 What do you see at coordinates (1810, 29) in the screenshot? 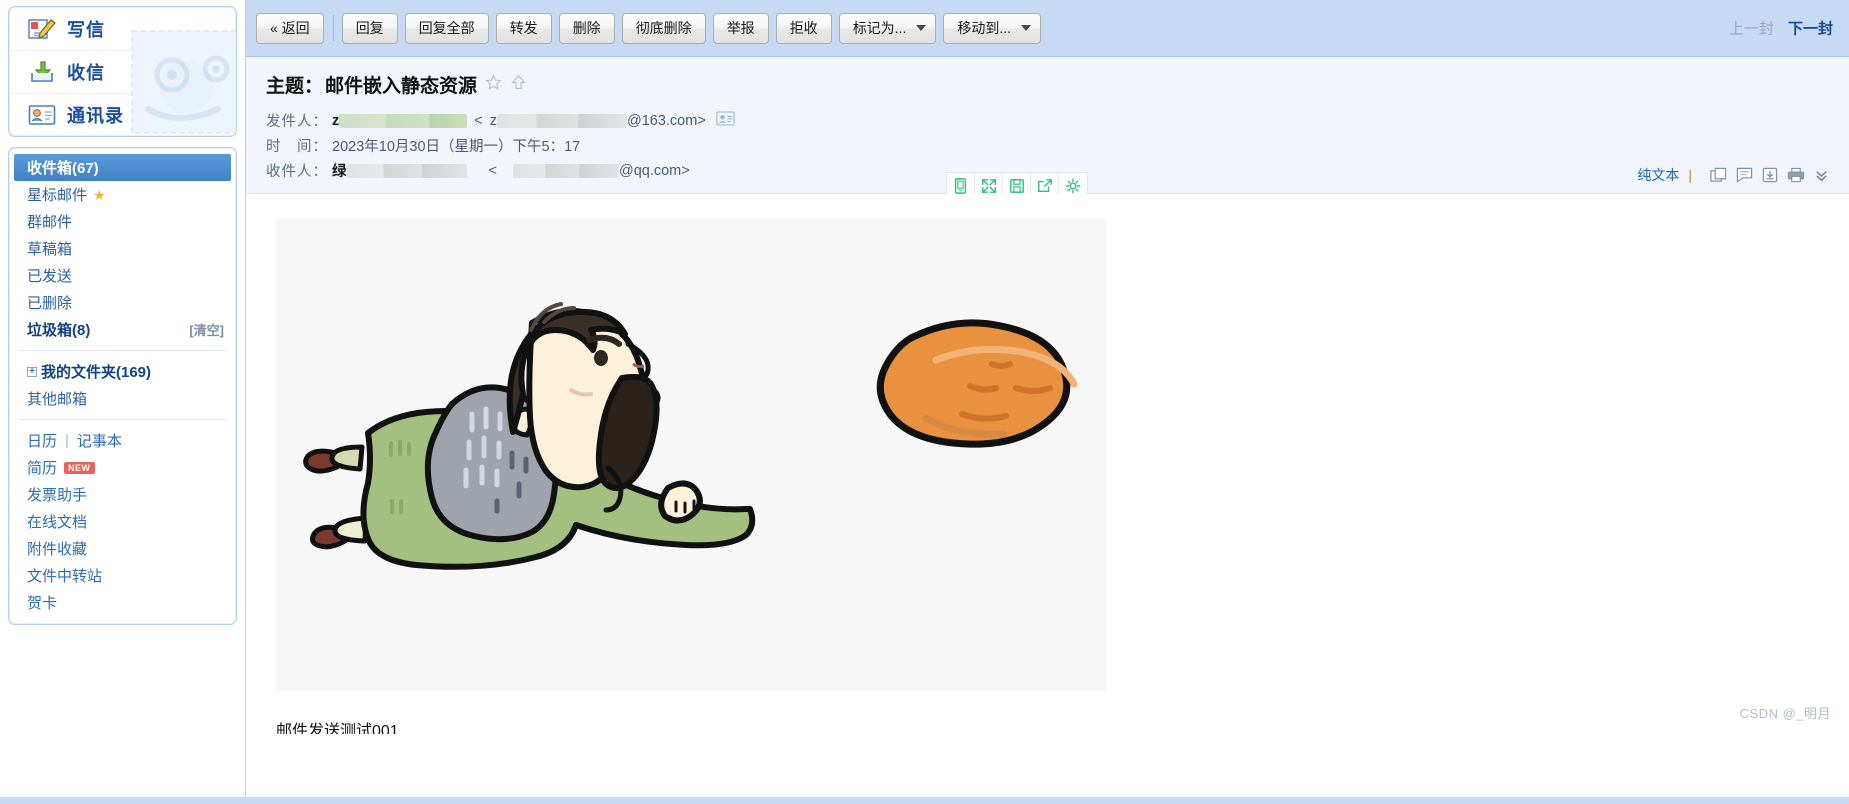
I see `next-mail-link: 下一封` at bounding box center [1810, 29].